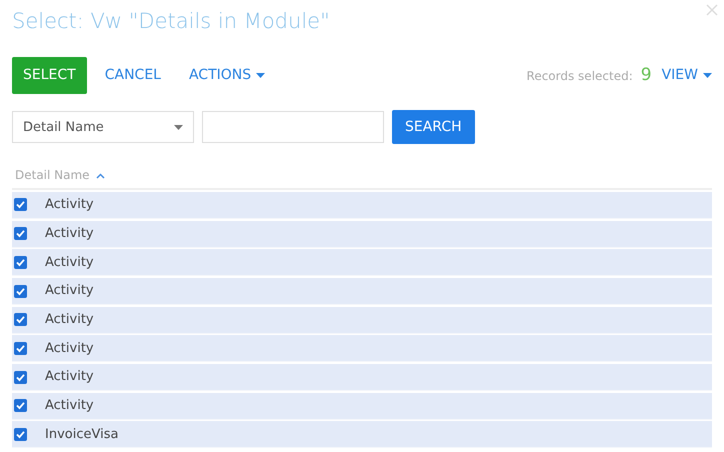  What do you see at coordinates (132, 75) in the screenshot?
I see `cancel-button: CANCEL` at bounding box center [132, 75].